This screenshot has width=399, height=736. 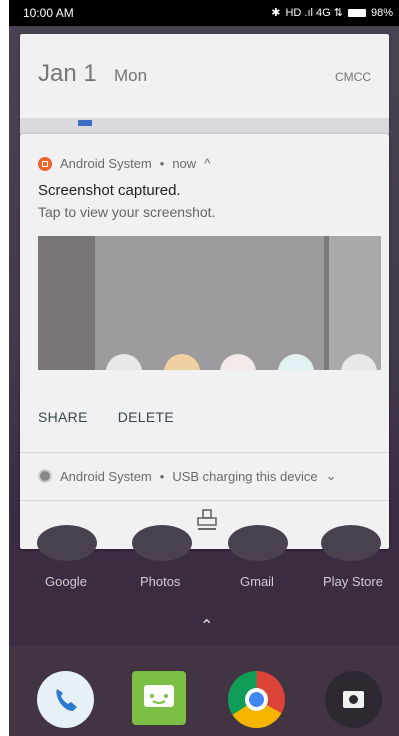 What do you see at coordinates (207, 520) in the screenshot?
I see `clear-all-icon` at bounding box center [207, 520].